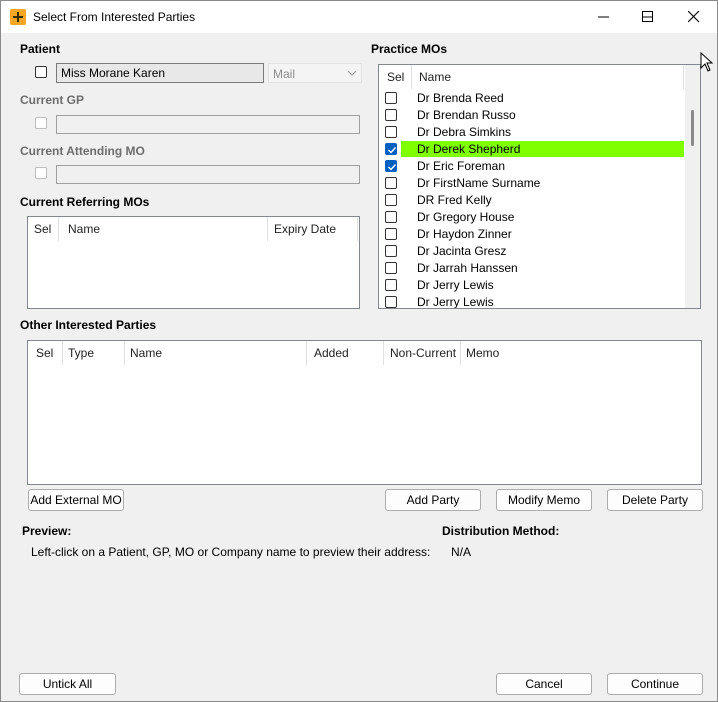 The image size is (718, 702). Describe the element at coordinates (208, 174) in the screenshot. I see `current-attending-mo-field` at that location.